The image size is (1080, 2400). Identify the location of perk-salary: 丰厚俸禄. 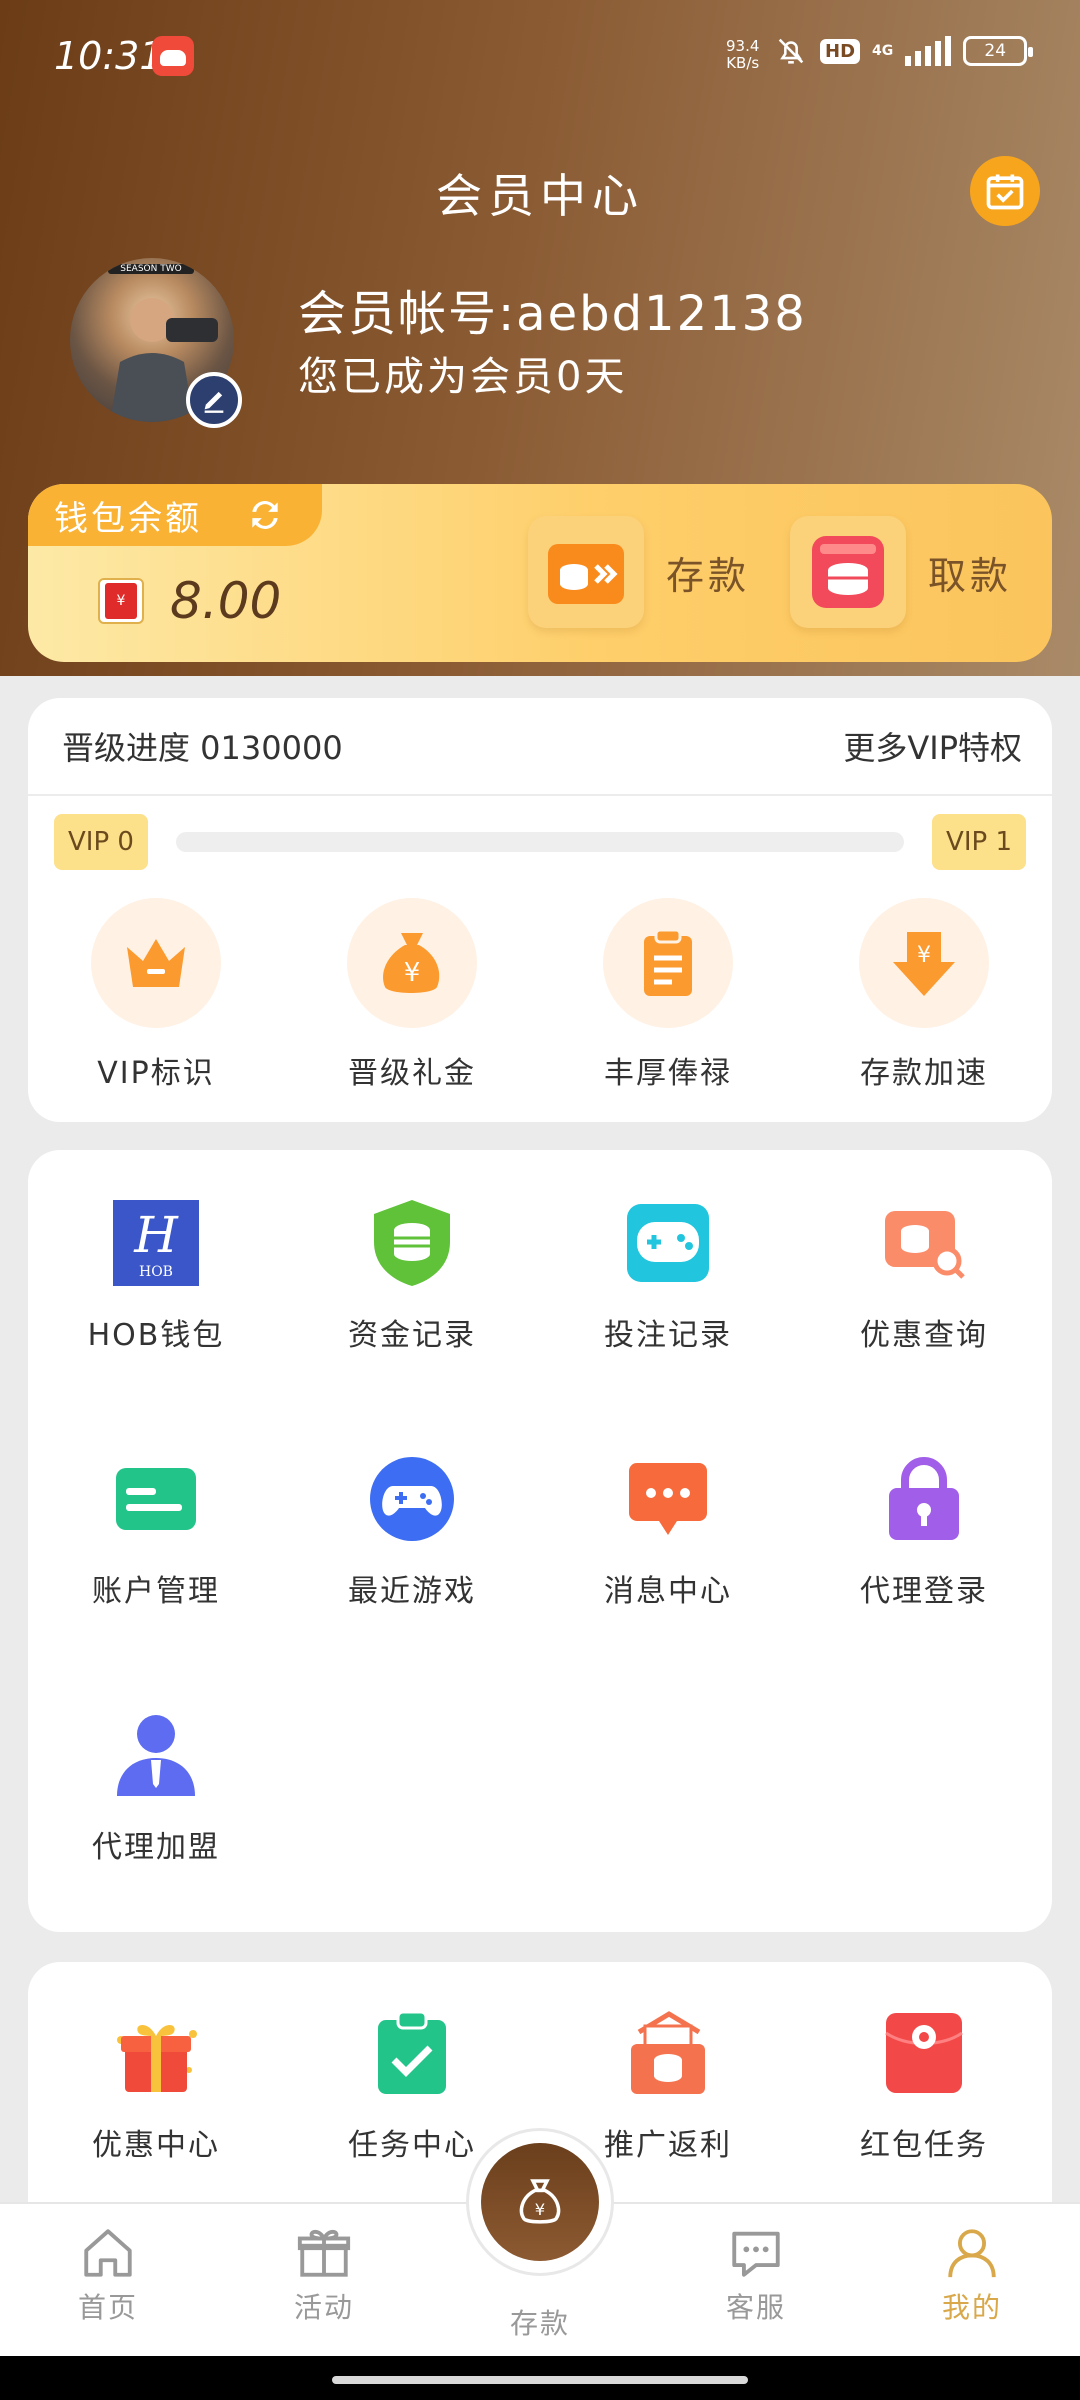
(668, 995).